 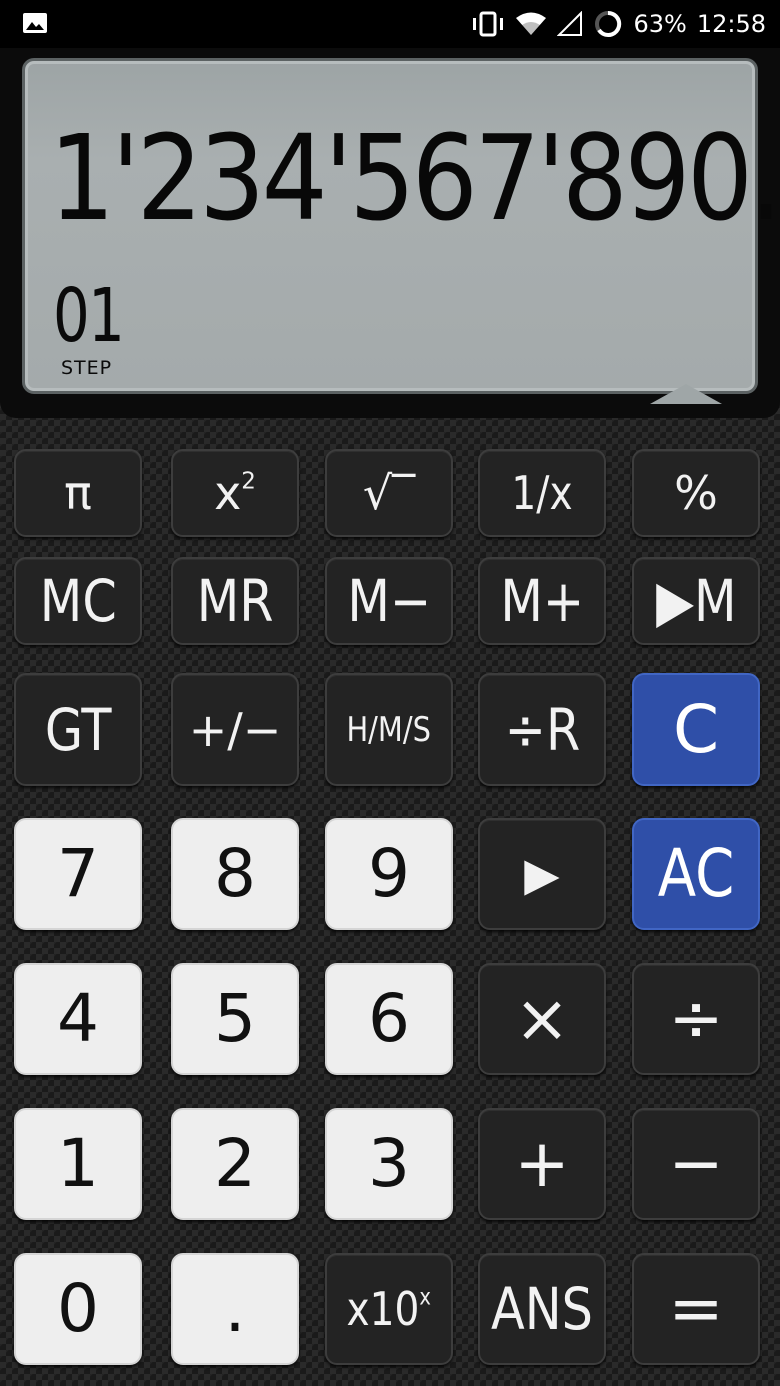 I want to click on sqrt-button: √‾, so click(x=389, y=493).